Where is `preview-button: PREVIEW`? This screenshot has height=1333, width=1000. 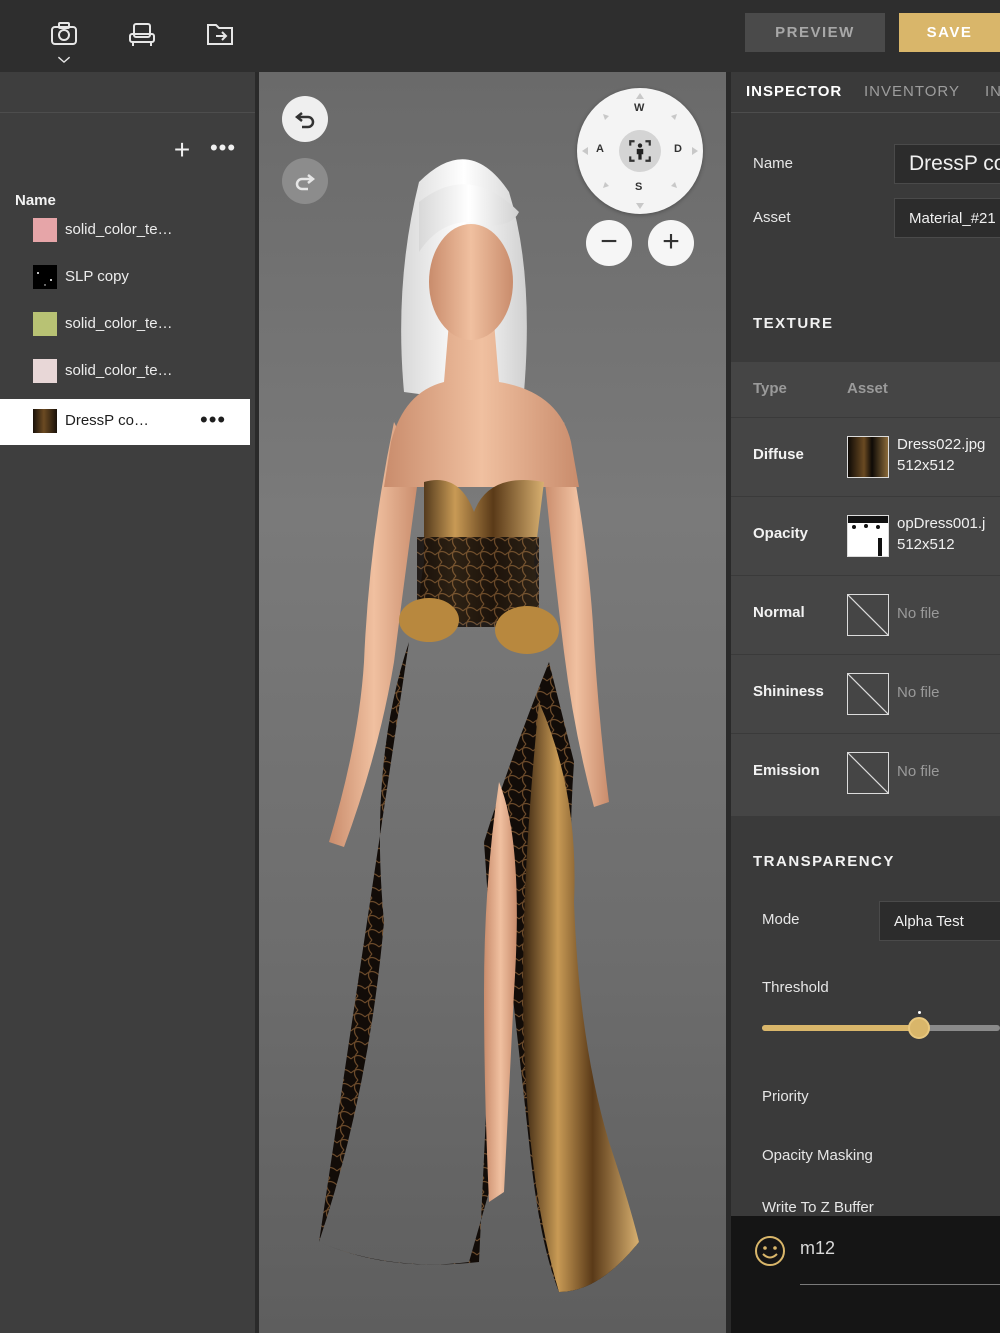
preview-button: PREVIEW is located at coordinates (815, 32).